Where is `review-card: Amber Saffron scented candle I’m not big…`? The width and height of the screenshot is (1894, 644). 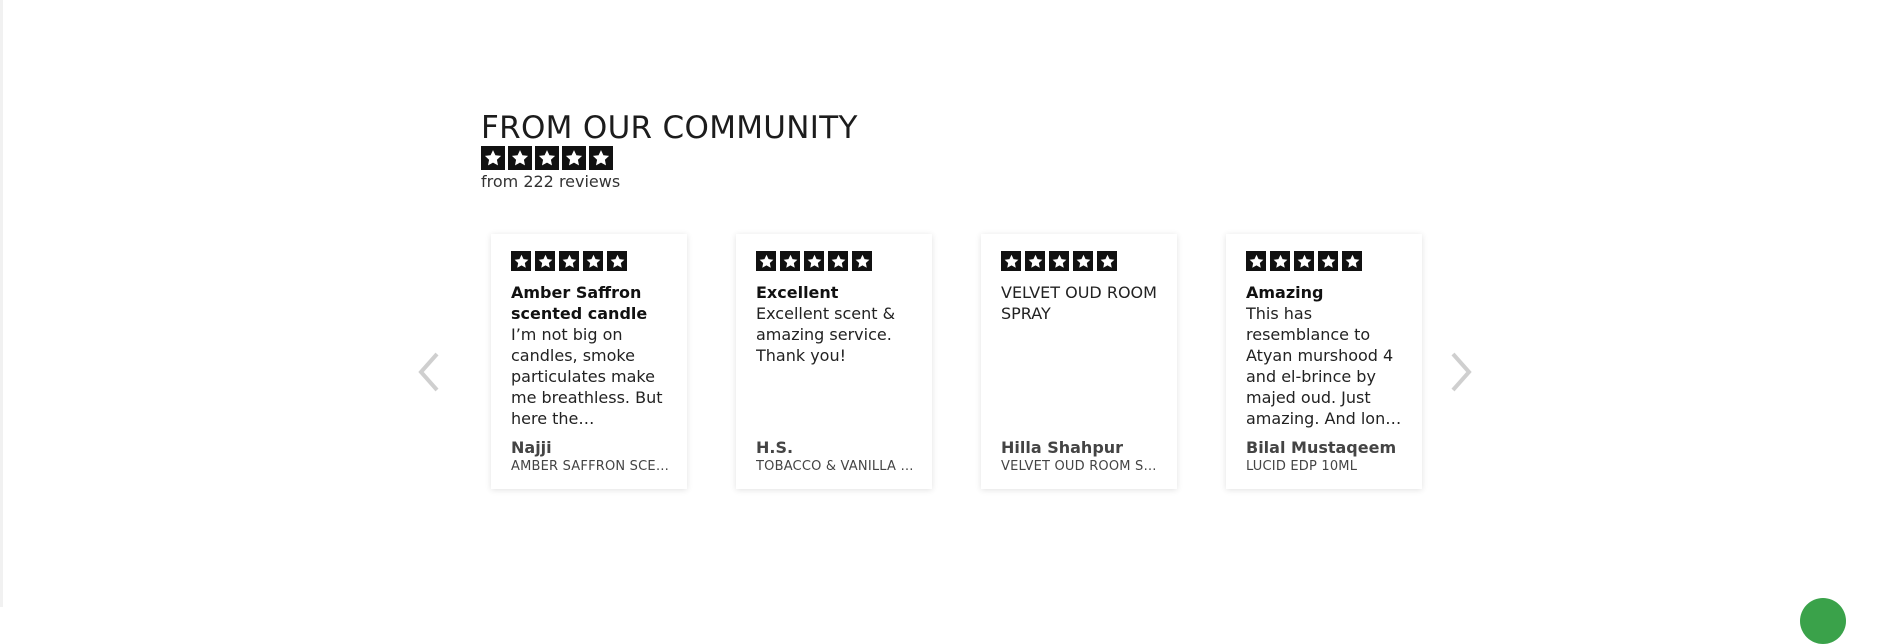 review-card: Amber Saffron scented candle I’m not big… is located at coordinates (589, 361).